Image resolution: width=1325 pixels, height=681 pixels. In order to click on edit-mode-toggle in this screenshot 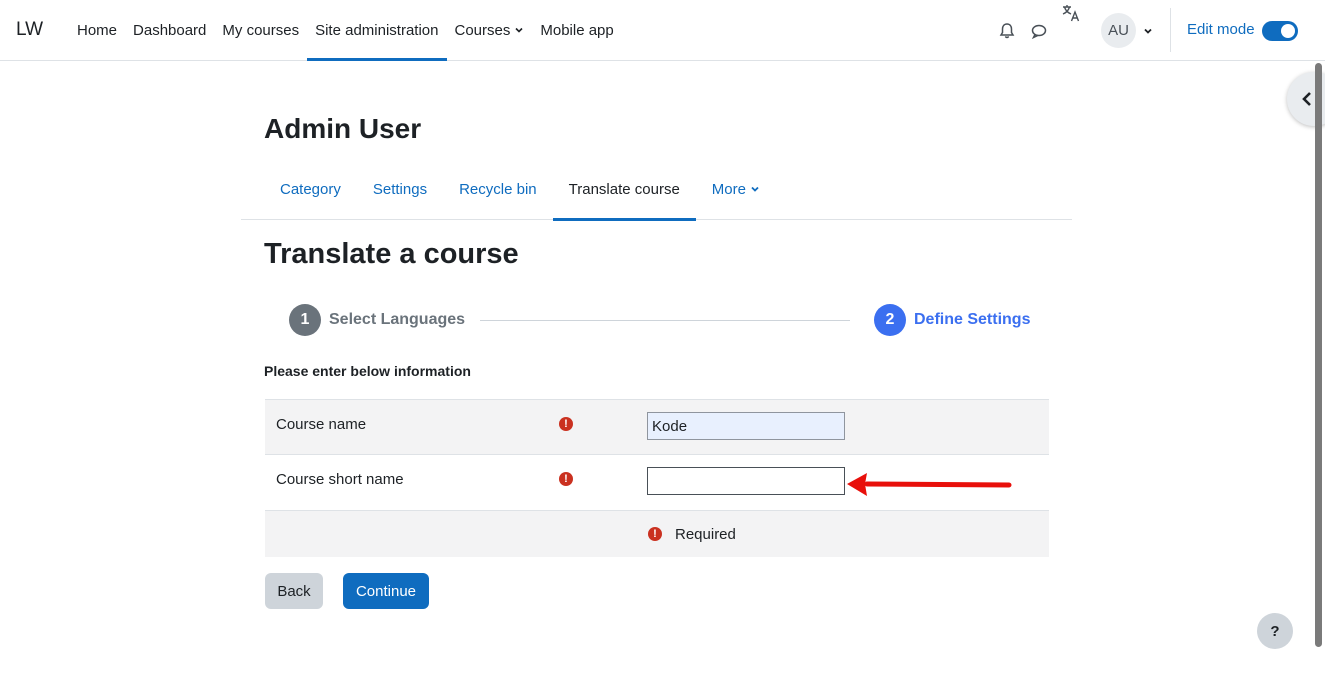, I will do `click(1280, 31)`.